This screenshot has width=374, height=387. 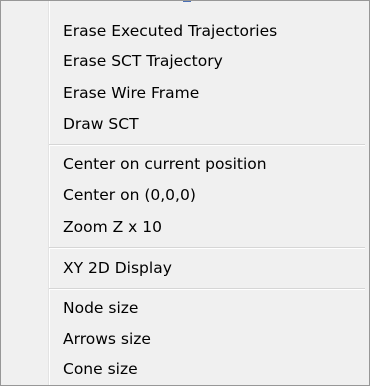 I want to click on menu-item-zoom-z-x10: Zoom Z x 10, so click(x=208, y=227).